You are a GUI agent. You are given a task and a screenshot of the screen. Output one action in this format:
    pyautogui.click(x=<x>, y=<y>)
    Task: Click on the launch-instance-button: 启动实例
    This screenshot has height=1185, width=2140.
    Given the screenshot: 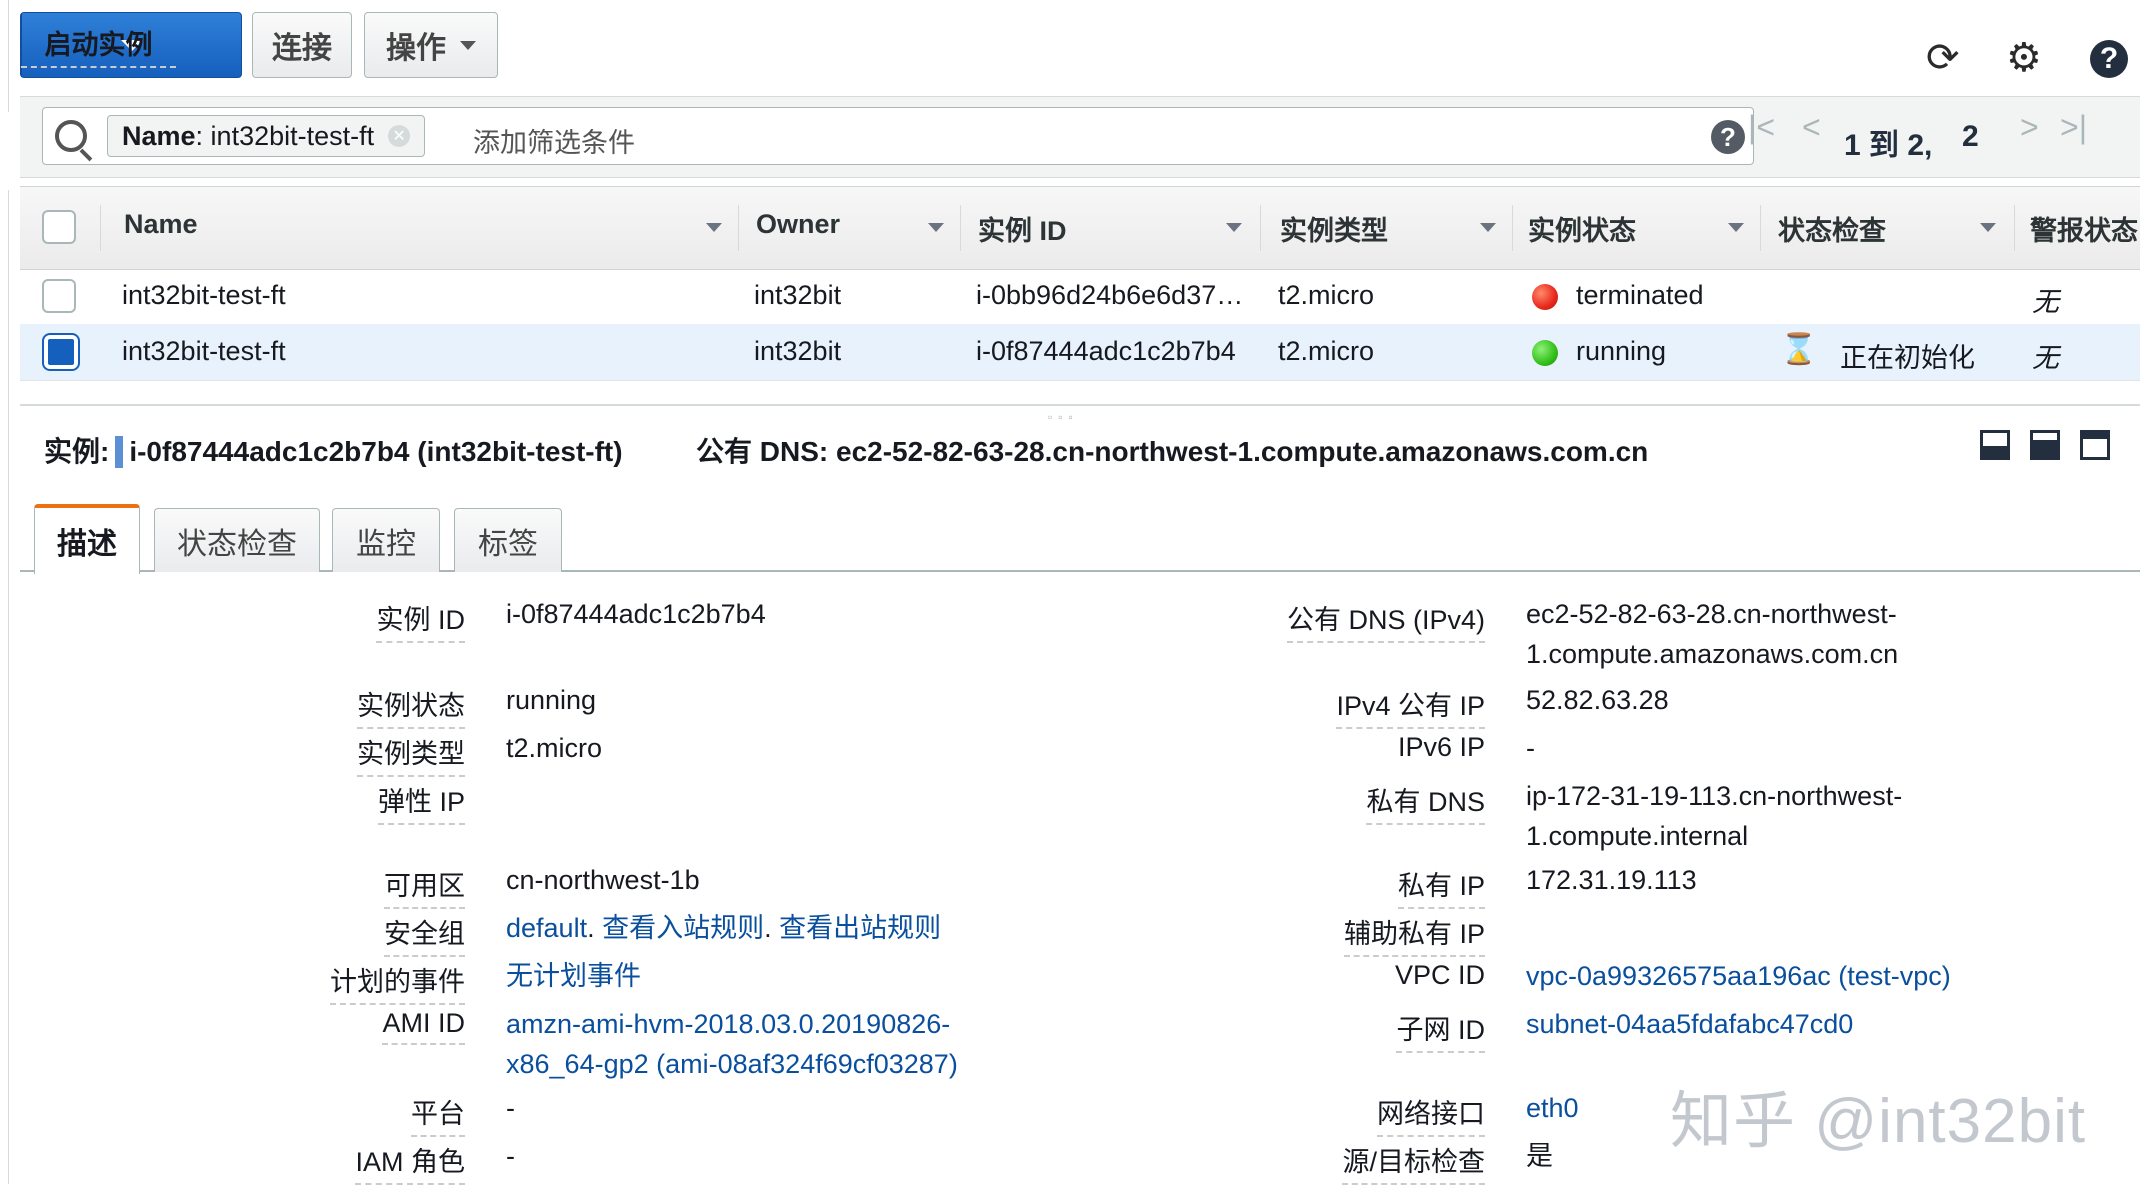 What is the action you would take?
    pyautogui.click(x=131, y=45)
    